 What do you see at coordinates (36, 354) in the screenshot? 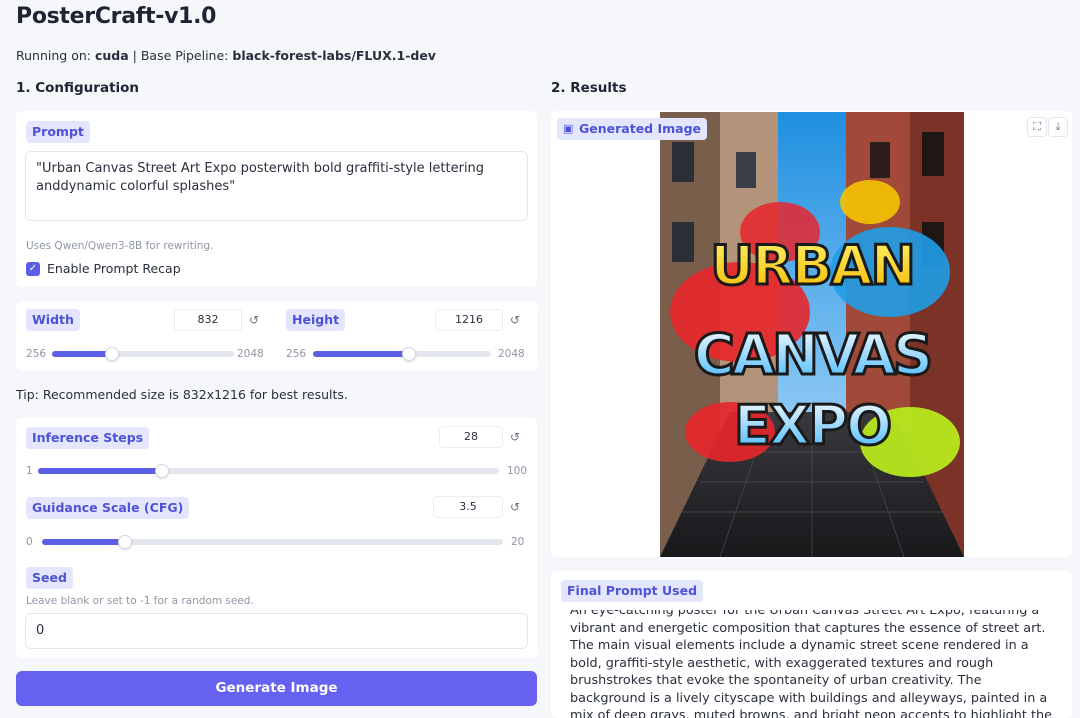
I see `width-min: 256` at bounding box center [36, 354].